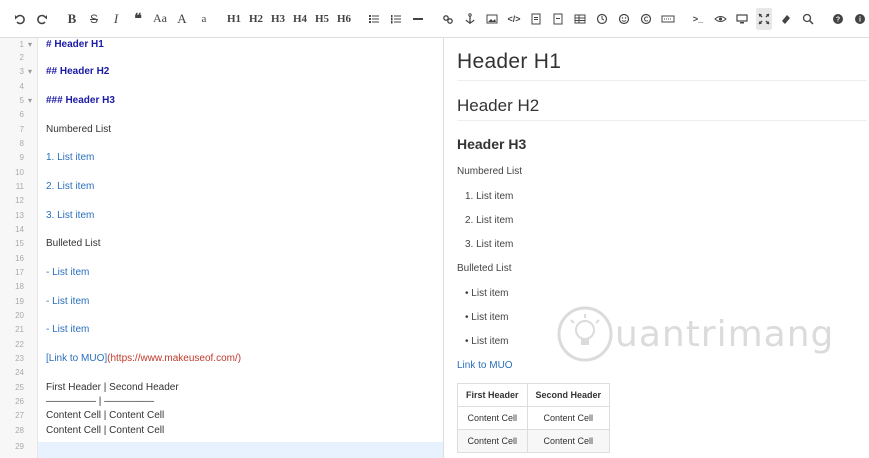  I want to click on editor-line: 26 ————— | —————, so click(221, 402).